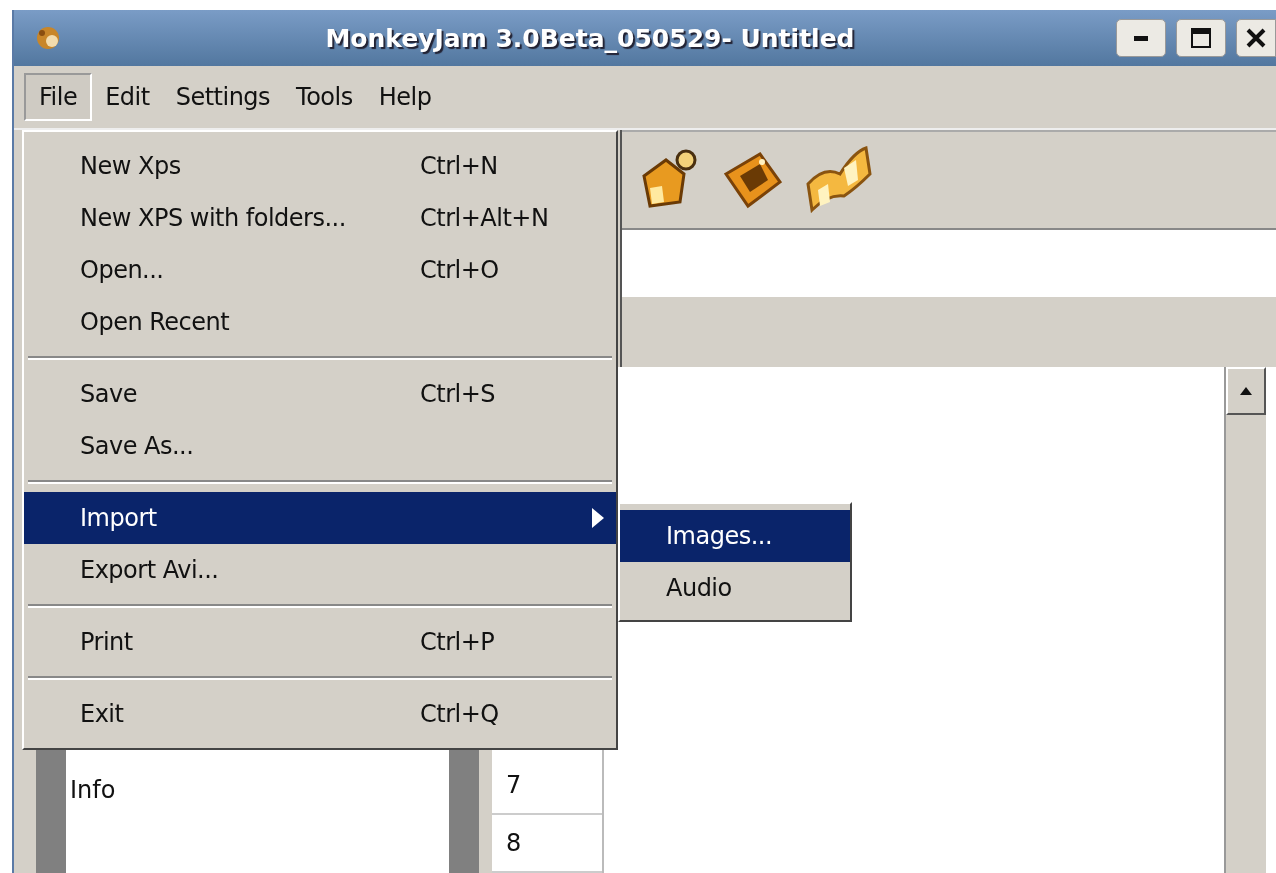  Describe the element at coordinates (320, 218) in the screenshot. I see `menu-item: New XPS with folders... Ctrl+Alt+N` at that location.